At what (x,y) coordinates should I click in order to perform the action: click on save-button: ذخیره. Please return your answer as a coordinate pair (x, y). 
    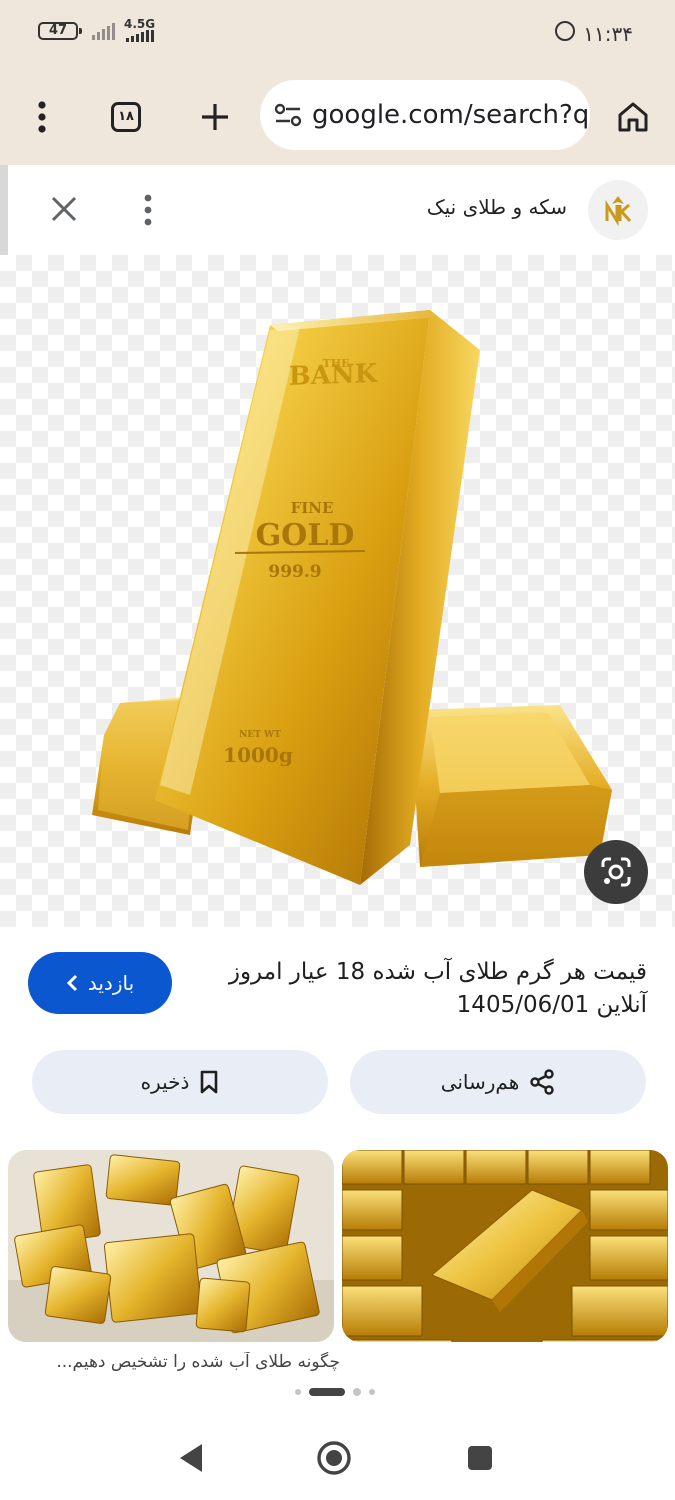
    Looking at the image, I should click on (180, 1082).